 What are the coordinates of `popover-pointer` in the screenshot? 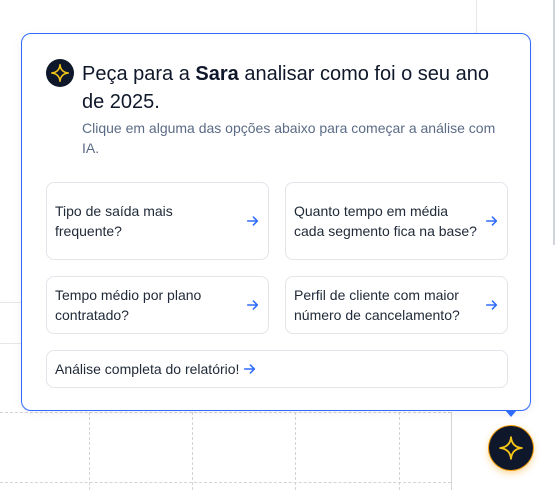 It's located at (511, 413).